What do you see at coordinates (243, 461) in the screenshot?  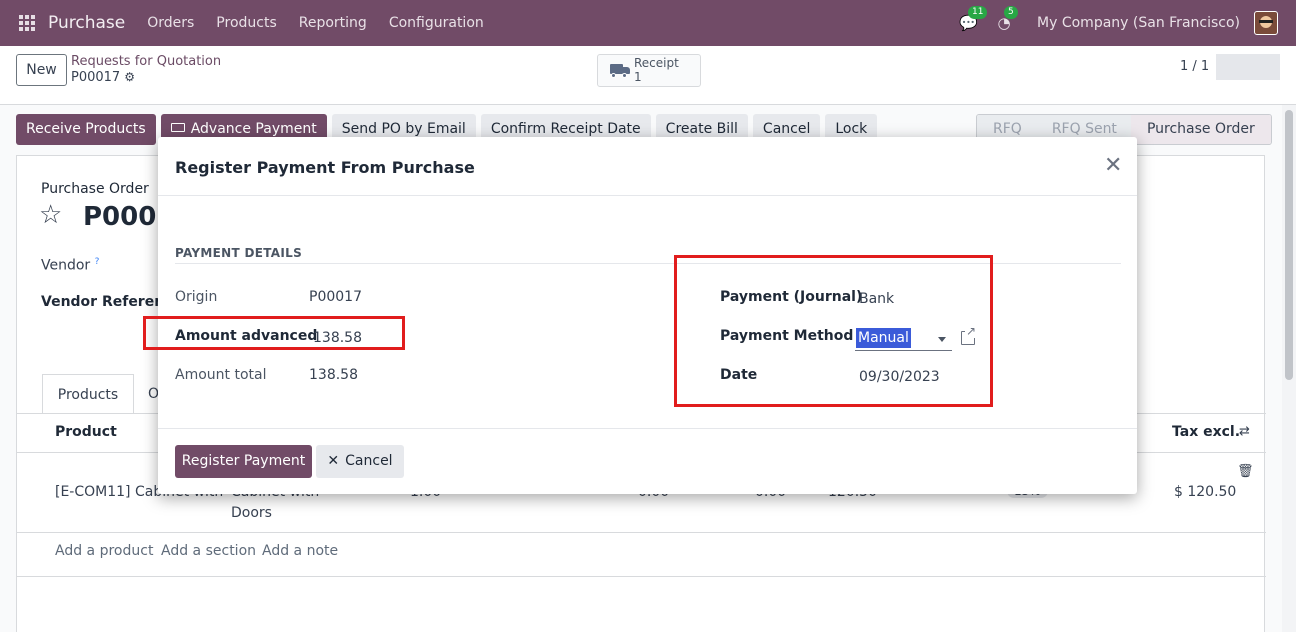 I see `register-payment-button: Register Payment` at bounding box center [243, 461].